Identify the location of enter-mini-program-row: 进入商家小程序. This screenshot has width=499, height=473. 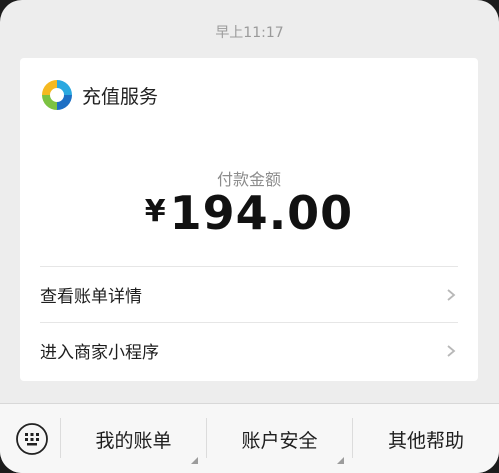
(249, 350).